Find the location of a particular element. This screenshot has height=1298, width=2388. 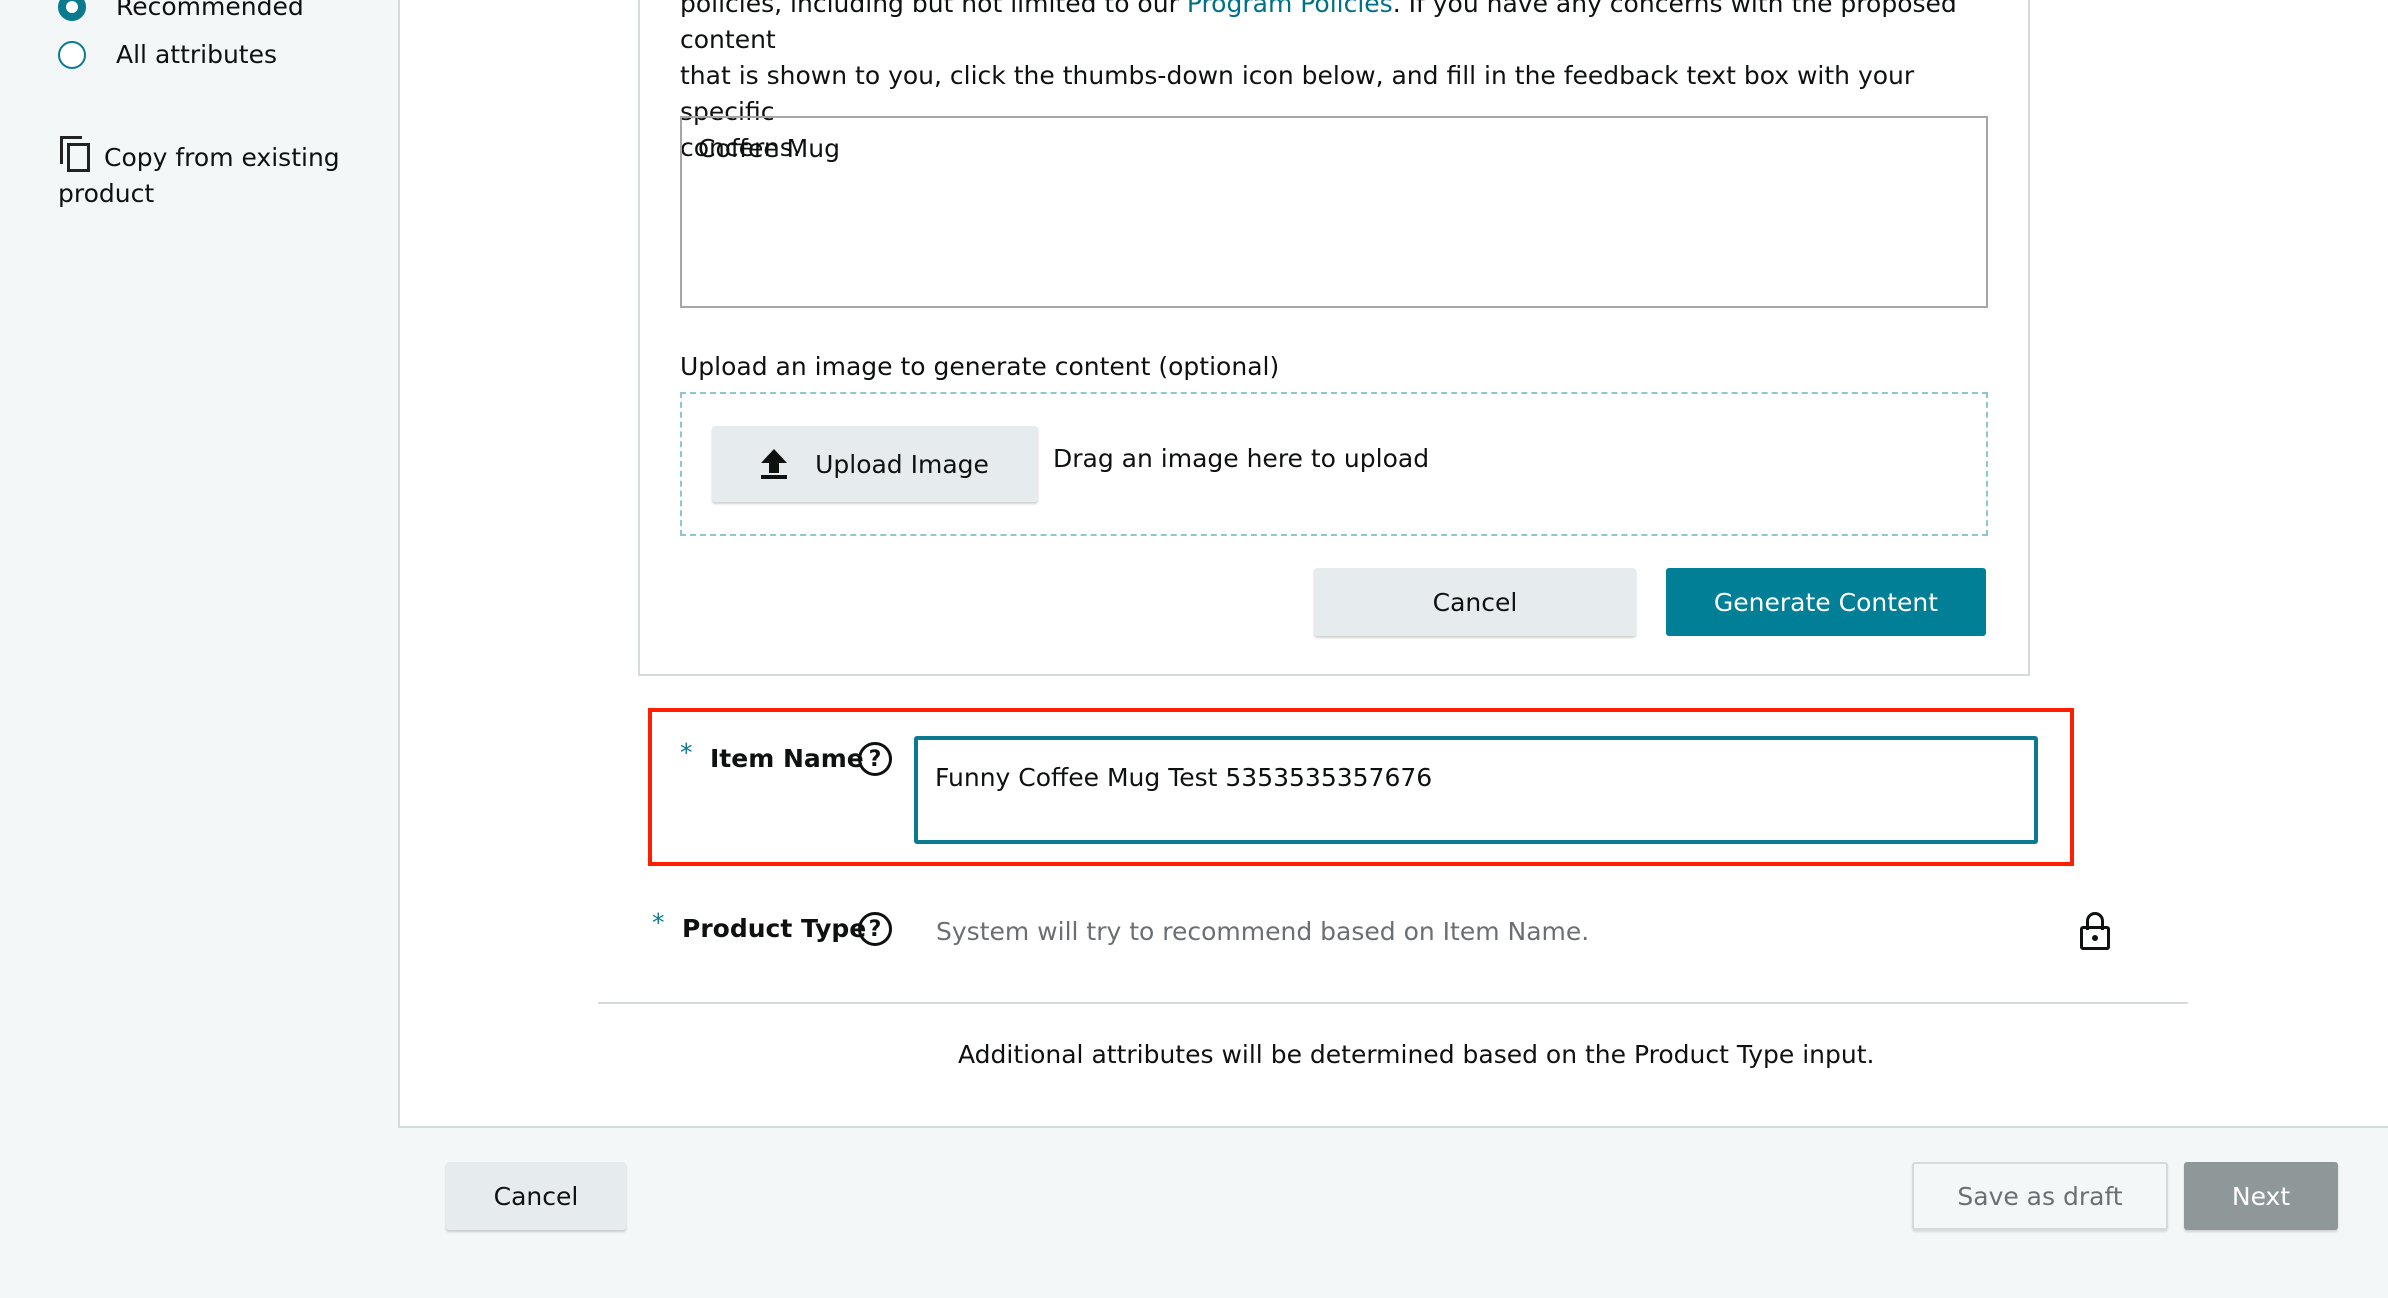

generate-content-button: Generate Content is located at coordinates (1826, 602).